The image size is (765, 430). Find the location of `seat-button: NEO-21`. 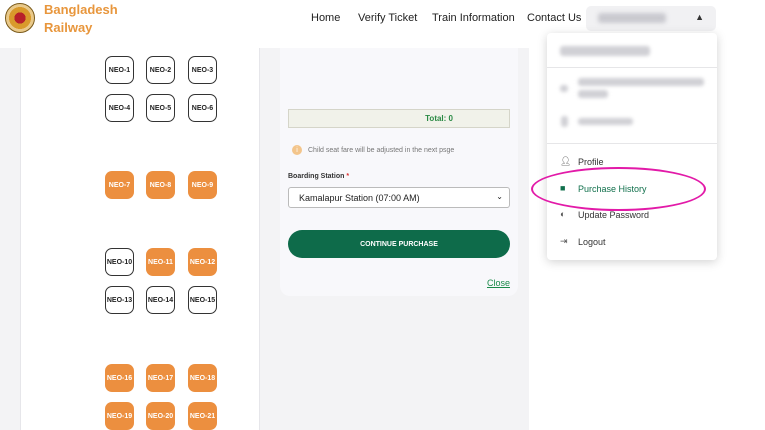

seat-button: NEO-21 is located at coordinates (202, 416).